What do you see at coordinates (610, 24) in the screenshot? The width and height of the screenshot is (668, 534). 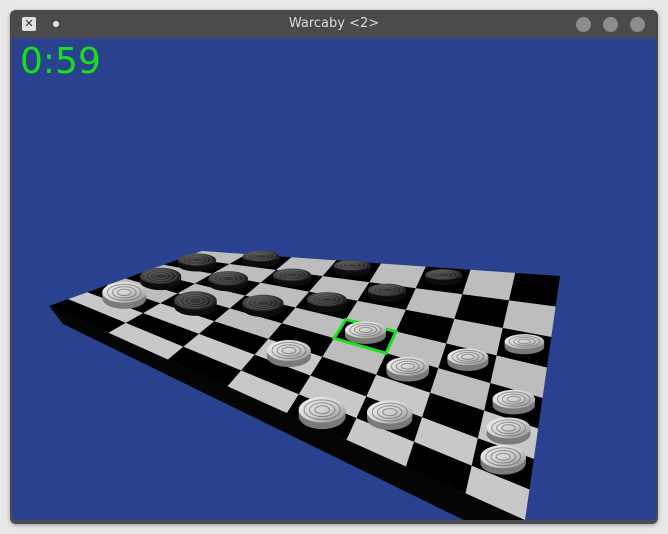 I see `maximize-button` at bounding box center [610, 24].